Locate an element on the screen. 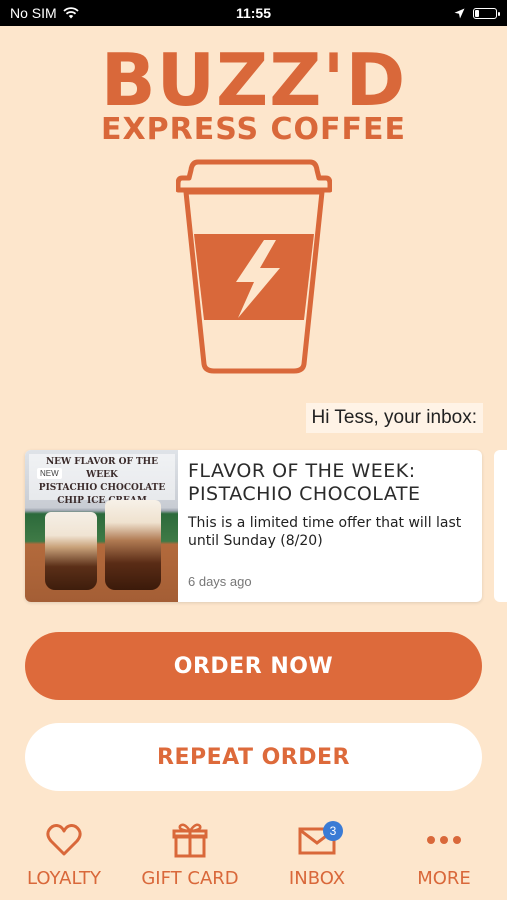 This screenshot has width=507, height=900. status-left: No SIM is located at coordinates (44, 13).